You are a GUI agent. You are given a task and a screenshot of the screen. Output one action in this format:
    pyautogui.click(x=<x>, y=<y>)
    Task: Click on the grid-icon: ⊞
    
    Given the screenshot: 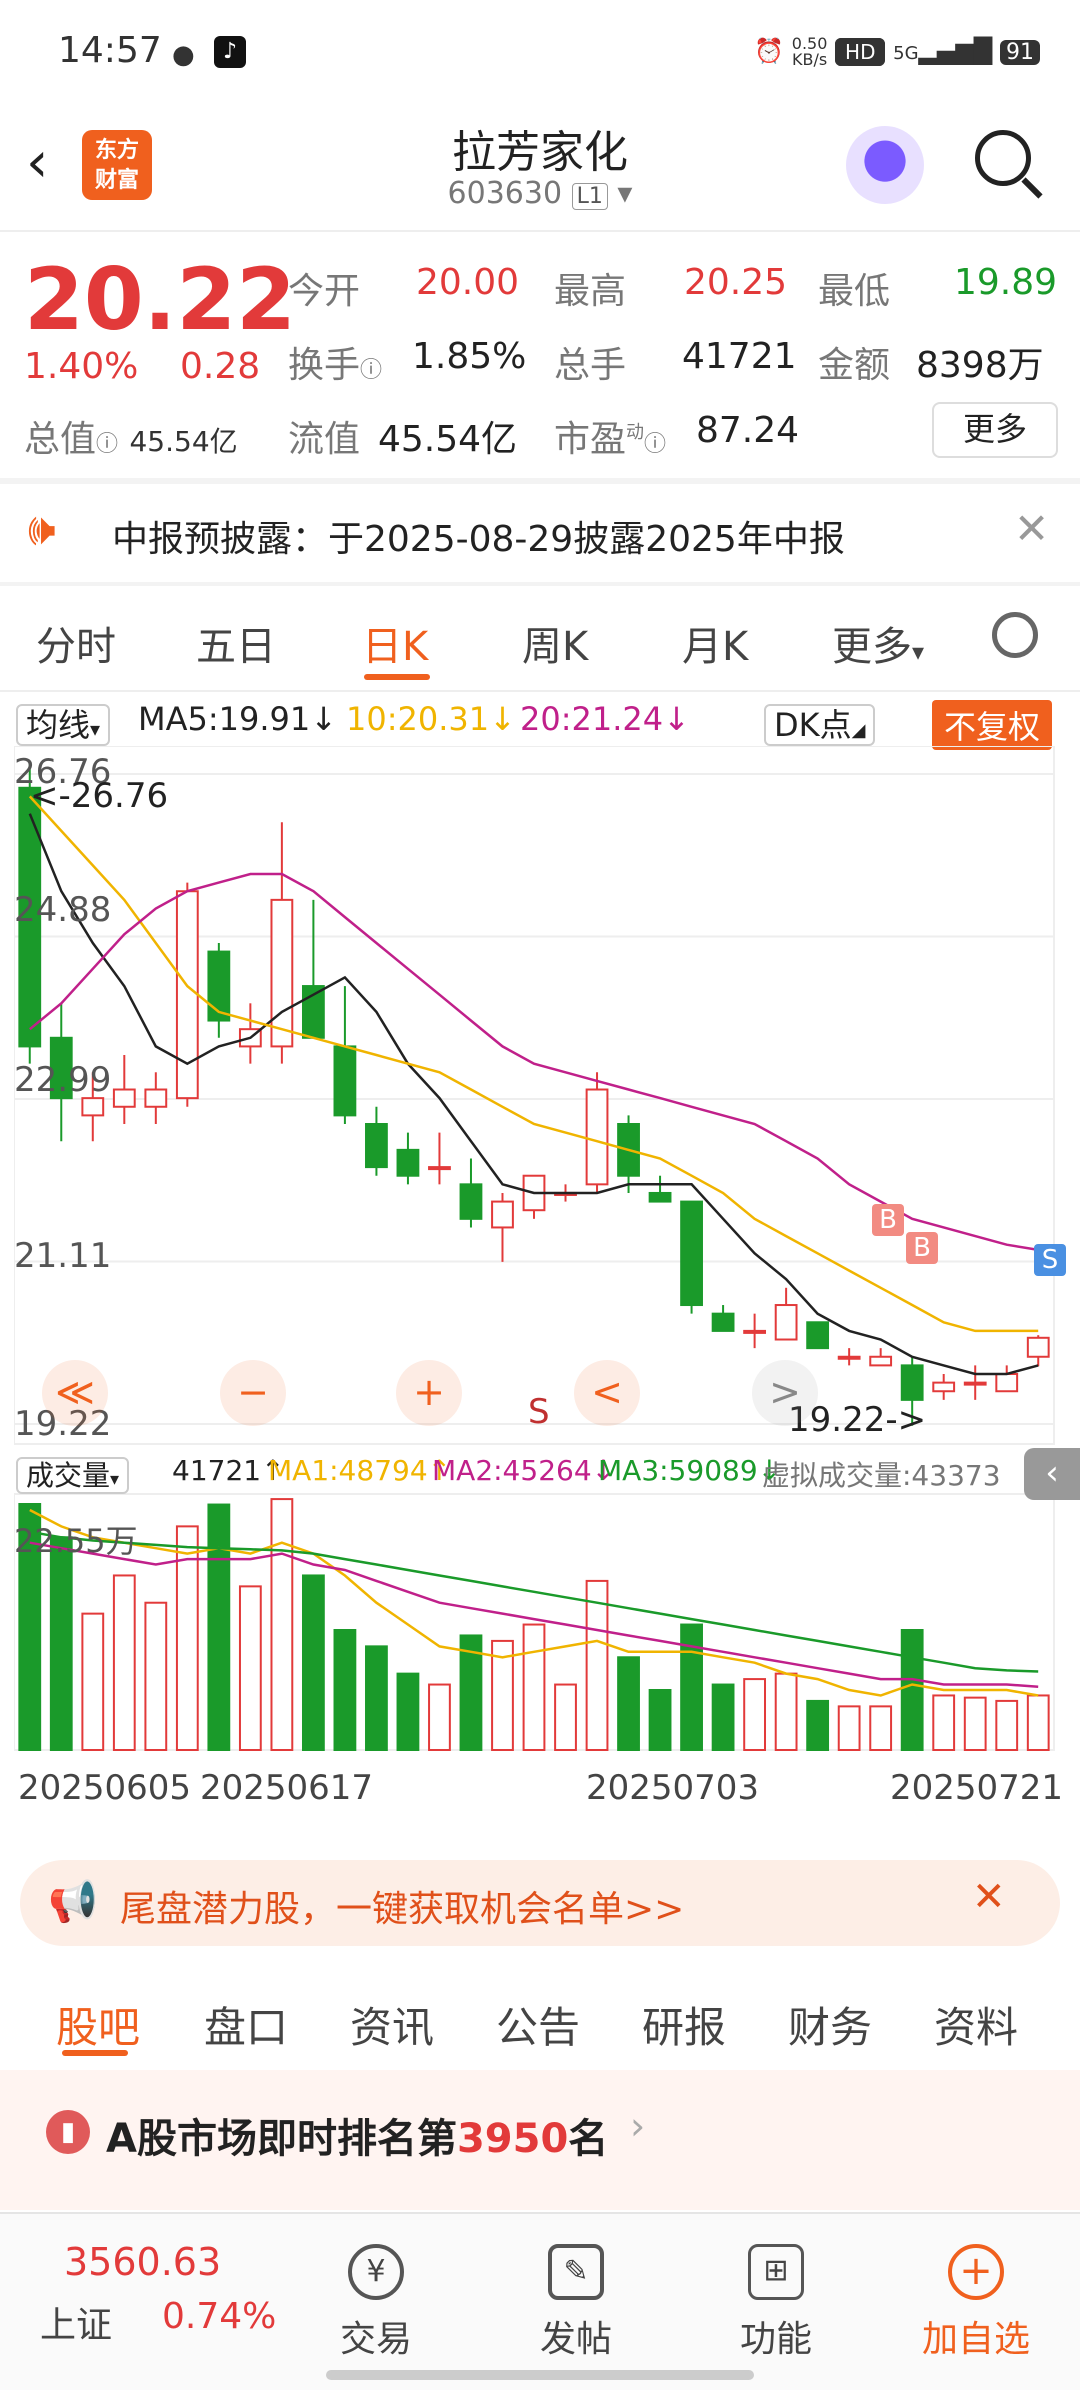 What is the action you would take?
    pyautogui.click(x=776, y=2272)
    